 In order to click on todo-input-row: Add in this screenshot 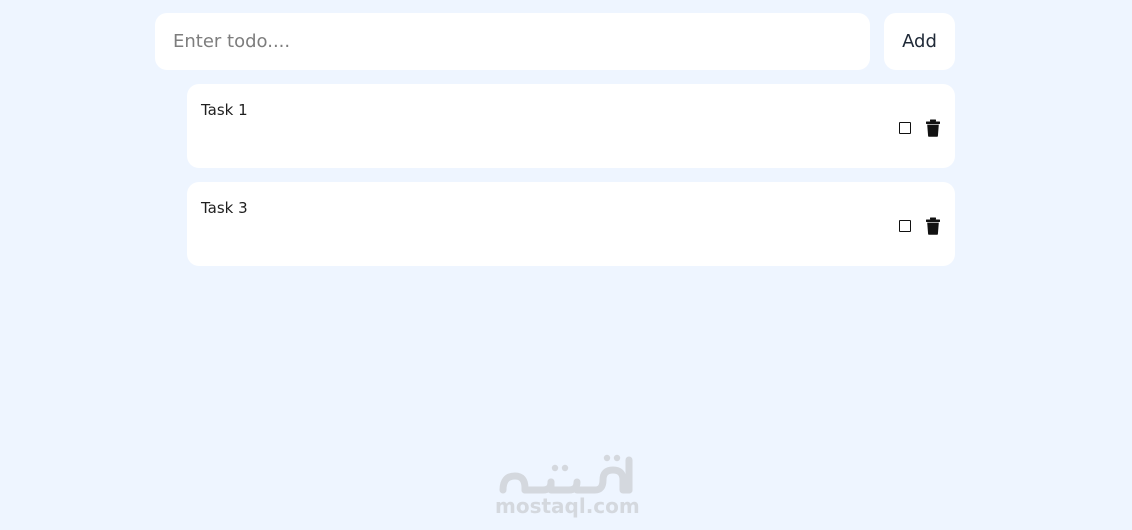, I will do `click(555, 41)`.